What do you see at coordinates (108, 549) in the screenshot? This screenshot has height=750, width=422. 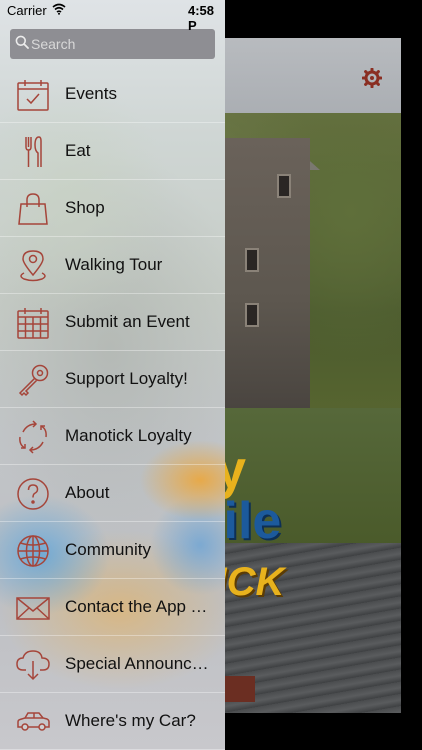 I see `menu-label: Community` at bounding box center [108, 549].